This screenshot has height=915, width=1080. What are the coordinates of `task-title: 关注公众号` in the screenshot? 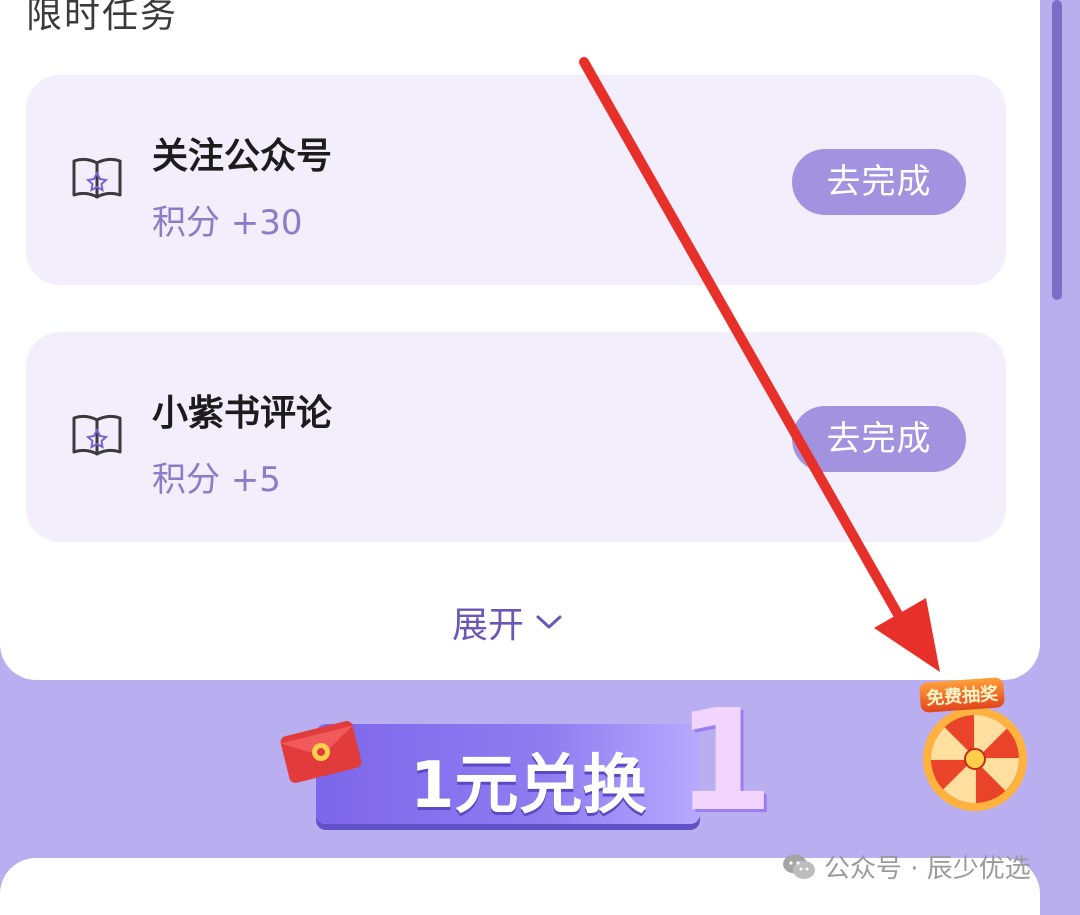 It's located at (242, 156).